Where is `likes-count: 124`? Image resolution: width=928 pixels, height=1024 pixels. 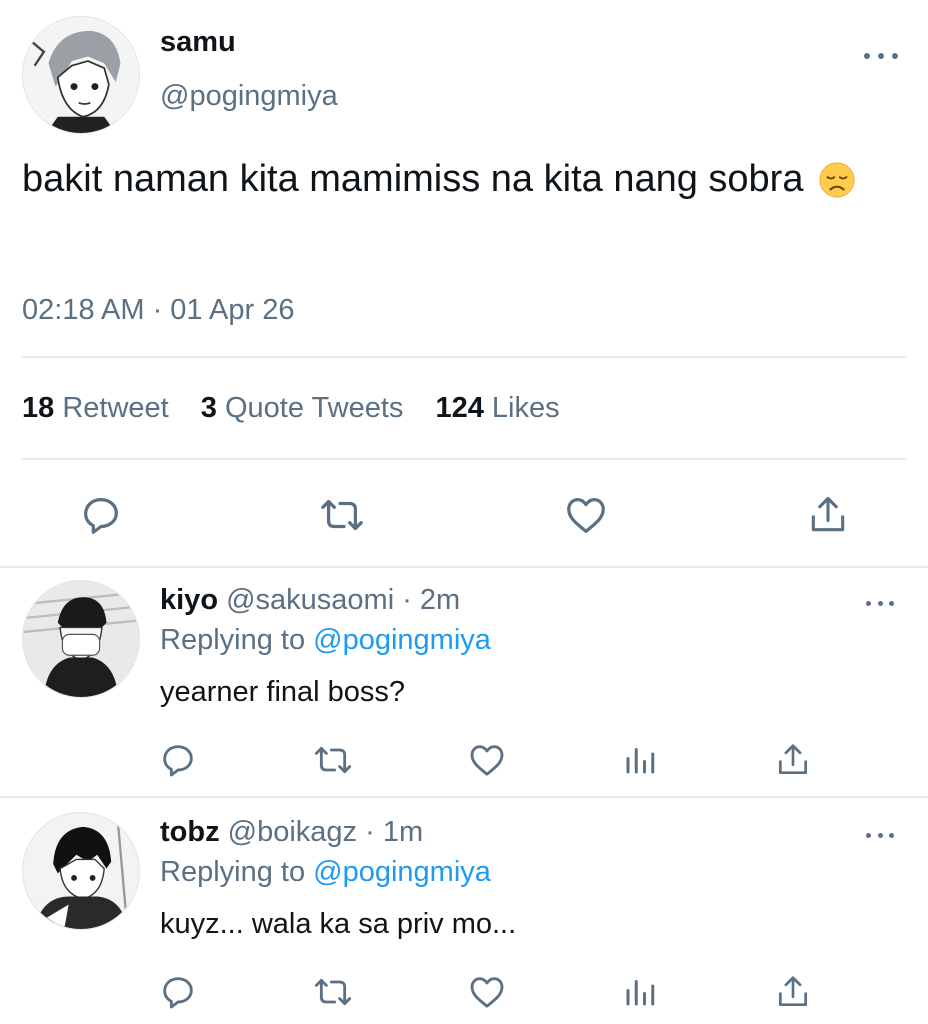 likes-count: 124 is located at coordinates (459, 408).